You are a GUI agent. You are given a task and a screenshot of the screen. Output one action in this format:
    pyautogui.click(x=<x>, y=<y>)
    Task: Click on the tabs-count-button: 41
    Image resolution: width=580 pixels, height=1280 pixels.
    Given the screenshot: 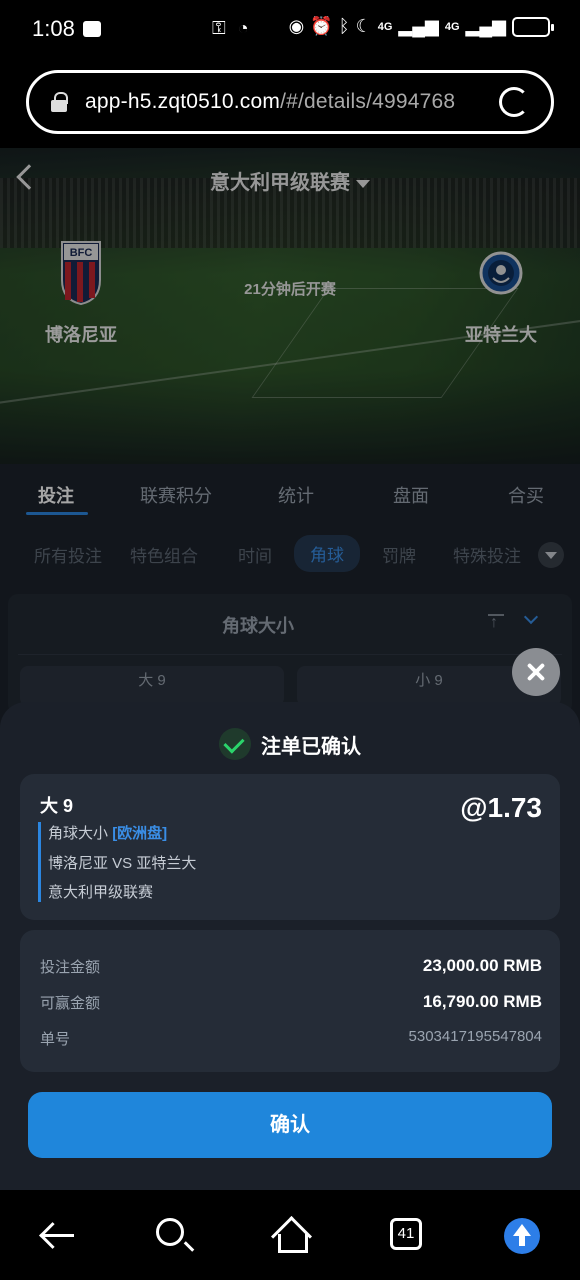 What is the action you would take?
    pyautogui.click(x=406, y=1234)
    